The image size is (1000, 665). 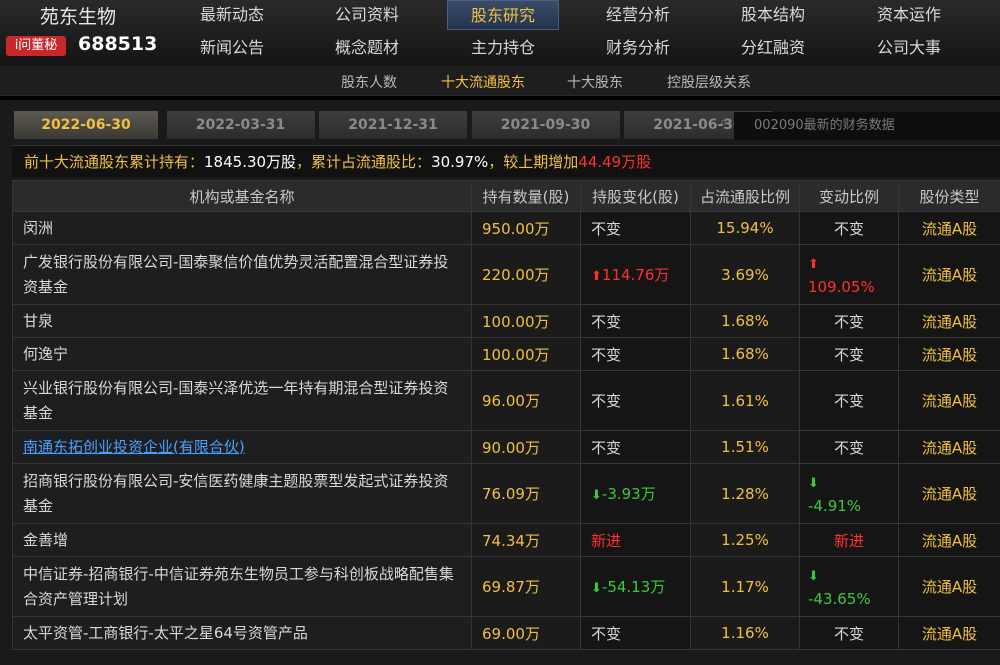 I want to click on search-icon: ⌕, so click(x=724, y=122).